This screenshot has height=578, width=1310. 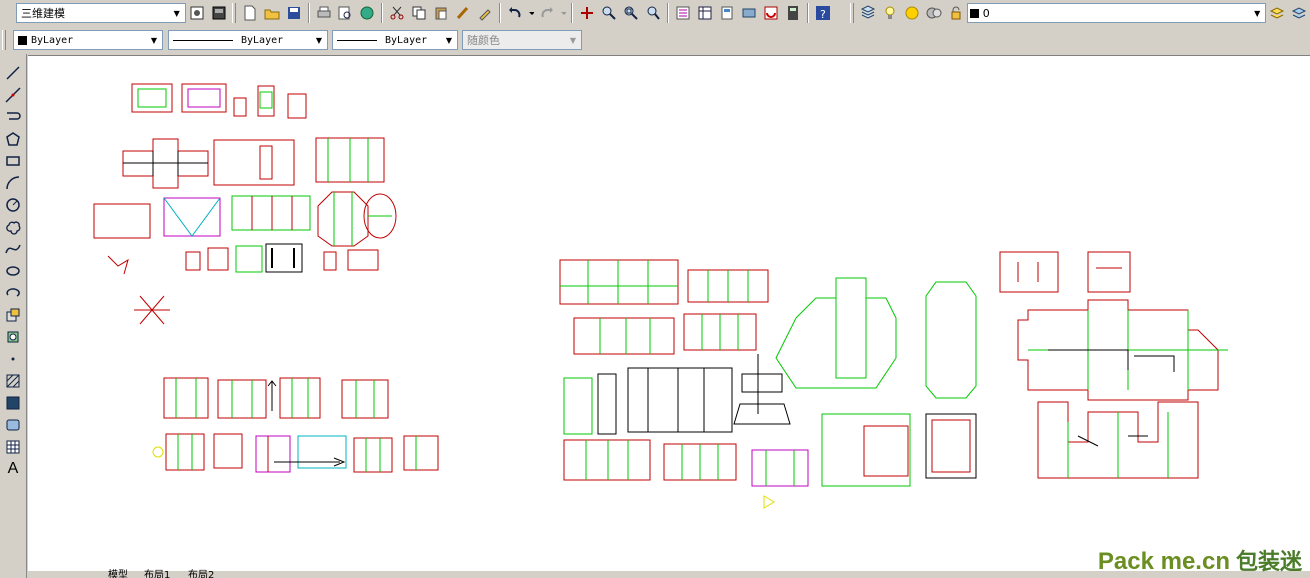 What do you see at coordinates (1113, 365) in the screenshot?
I see `drawing-group-right` at bounding box center [1113, 365].